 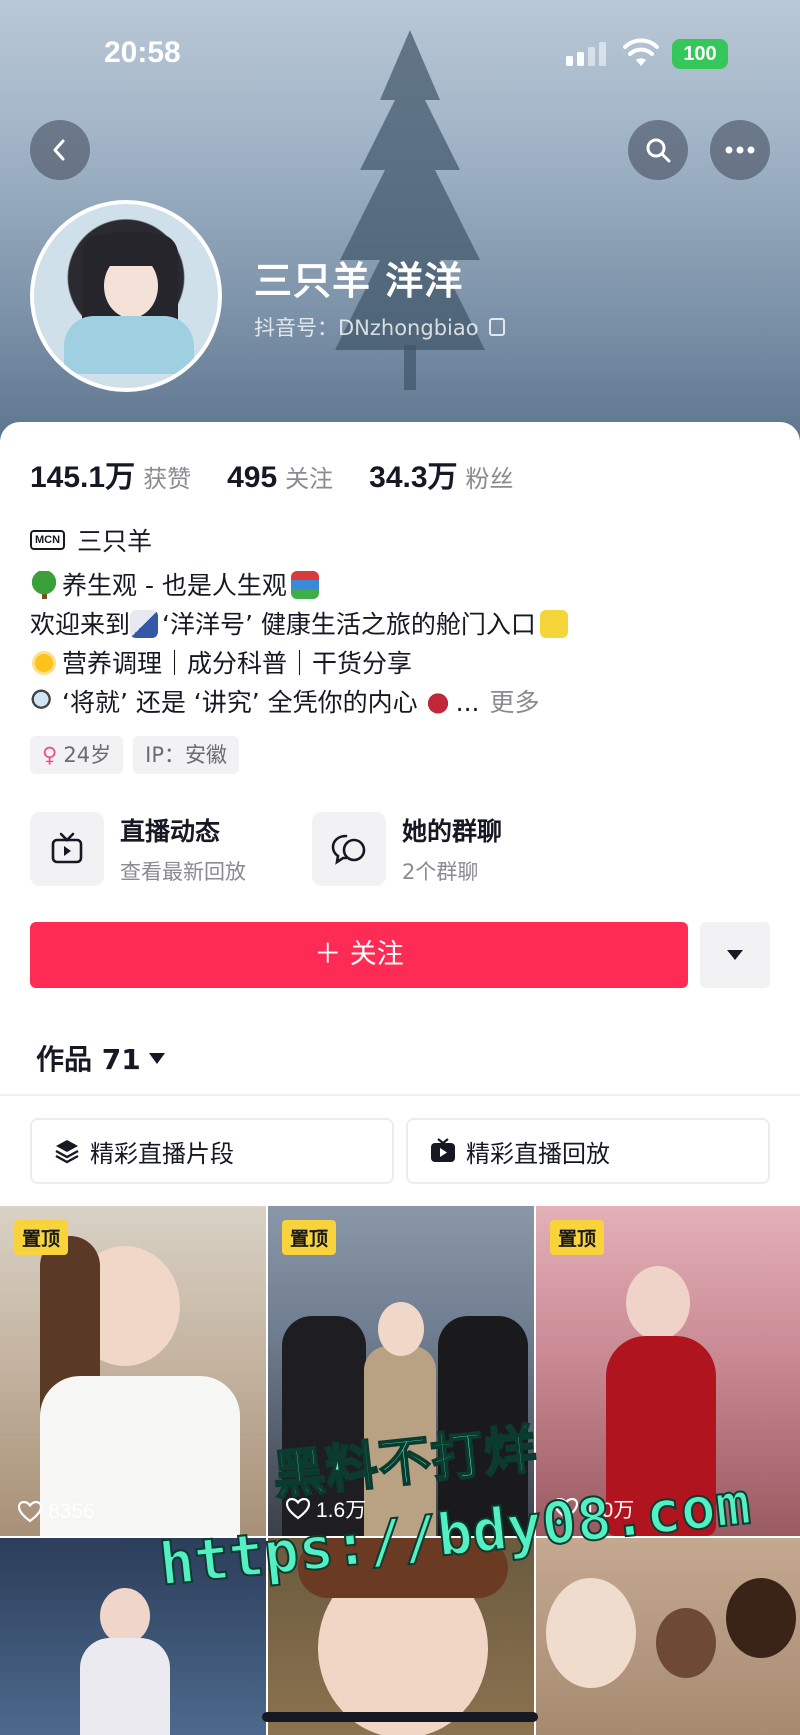 What do you see at coordinates (359, 955) in the screenshot?
I see `follow-button: ＋ 关注` at bounding box center [359, 955].